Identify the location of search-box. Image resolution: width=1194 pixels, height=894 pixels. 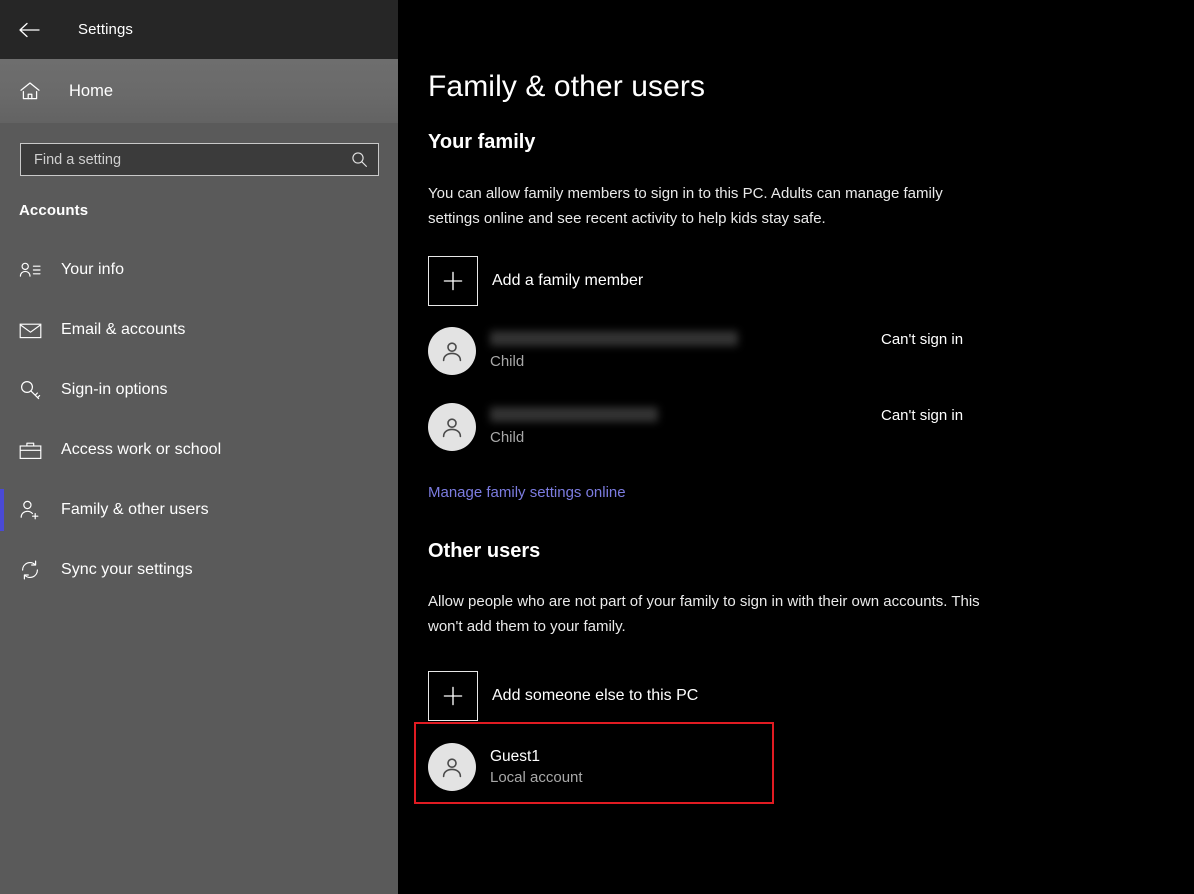
(199, 159).